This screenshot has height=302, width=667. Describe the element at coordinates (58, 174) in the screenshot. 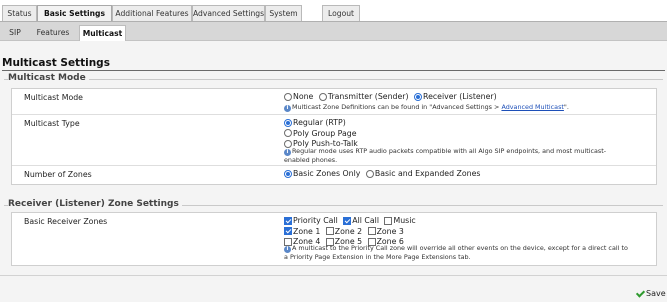

I see `number-of-zones-label: Number of Zones` at that location.